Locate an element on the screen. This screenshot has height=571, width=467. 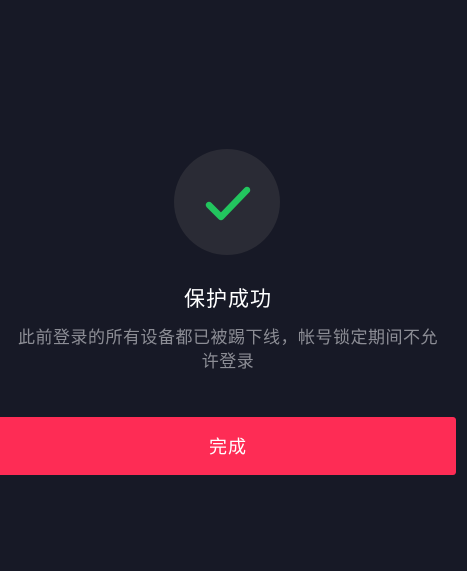
done-button: 完成 is located at coordinates (228, 446).